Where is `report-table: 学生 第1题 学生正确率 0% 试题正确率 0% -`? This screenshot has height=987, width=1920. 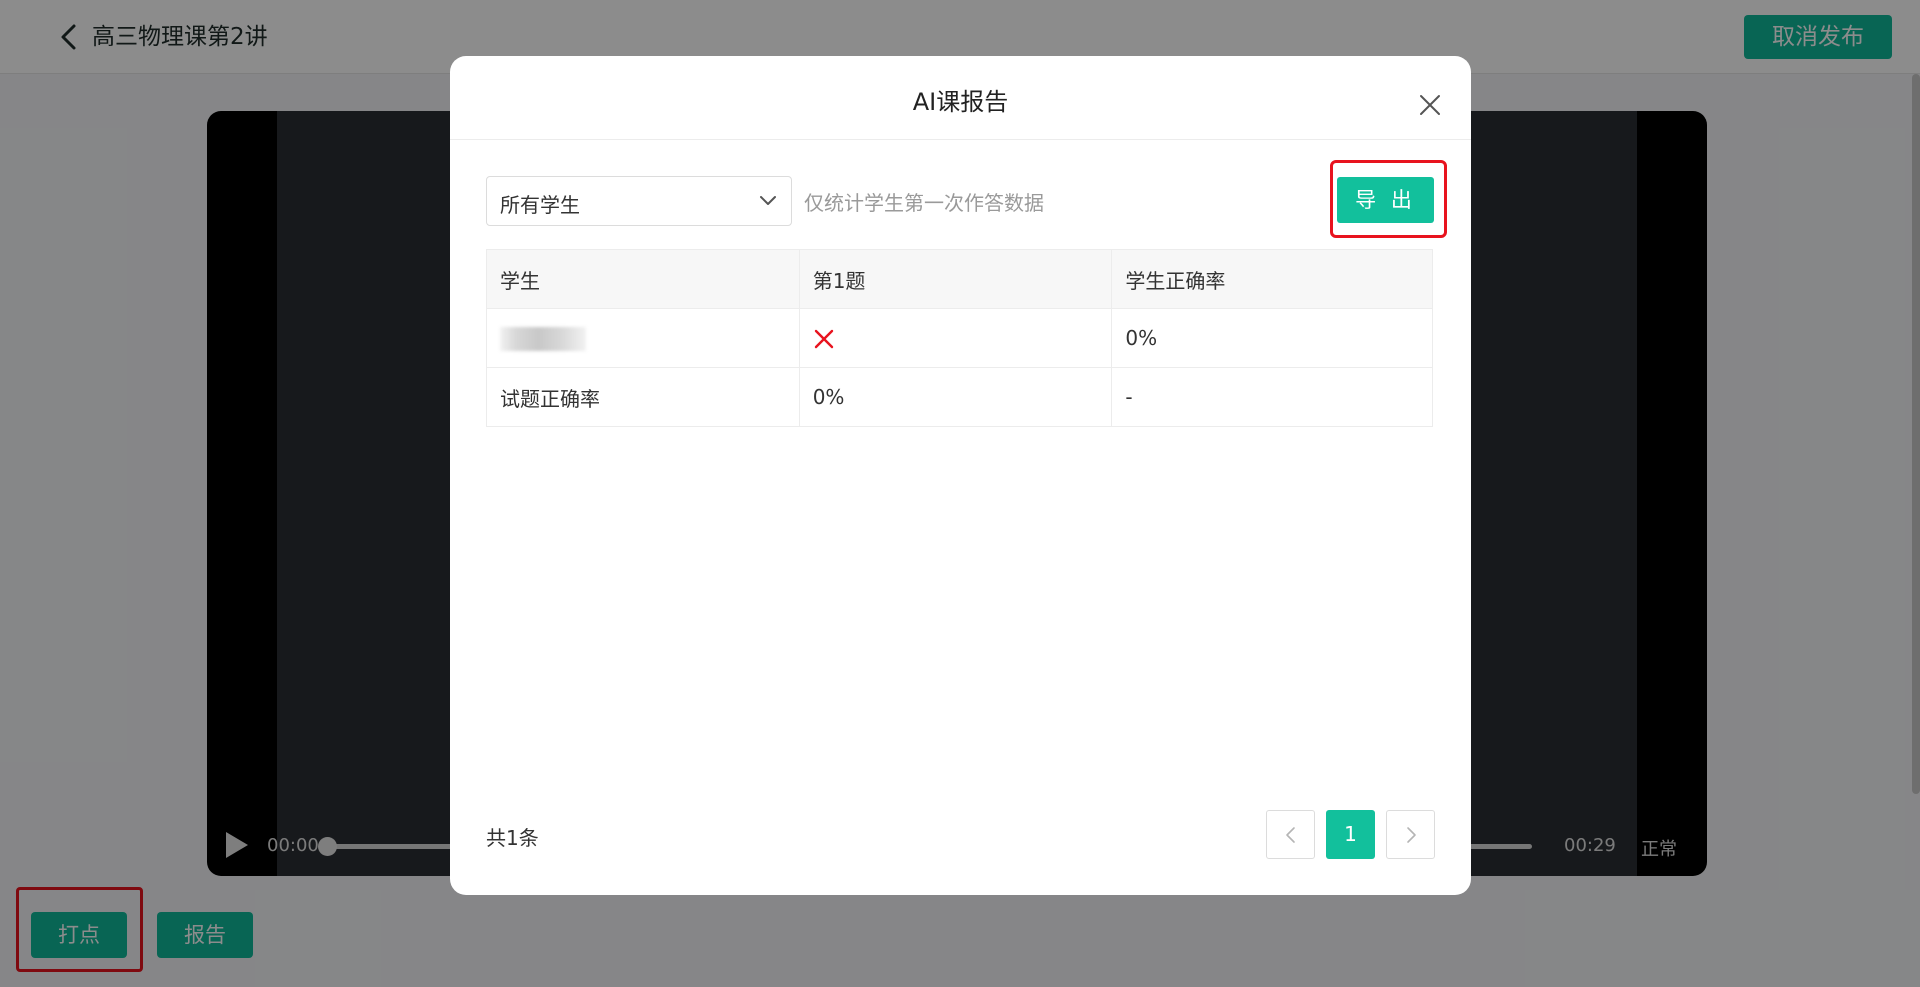
report-table: 学生 第1题 学生正确率 0% 试题正确率 0% - is located at coordinates (959, 338).